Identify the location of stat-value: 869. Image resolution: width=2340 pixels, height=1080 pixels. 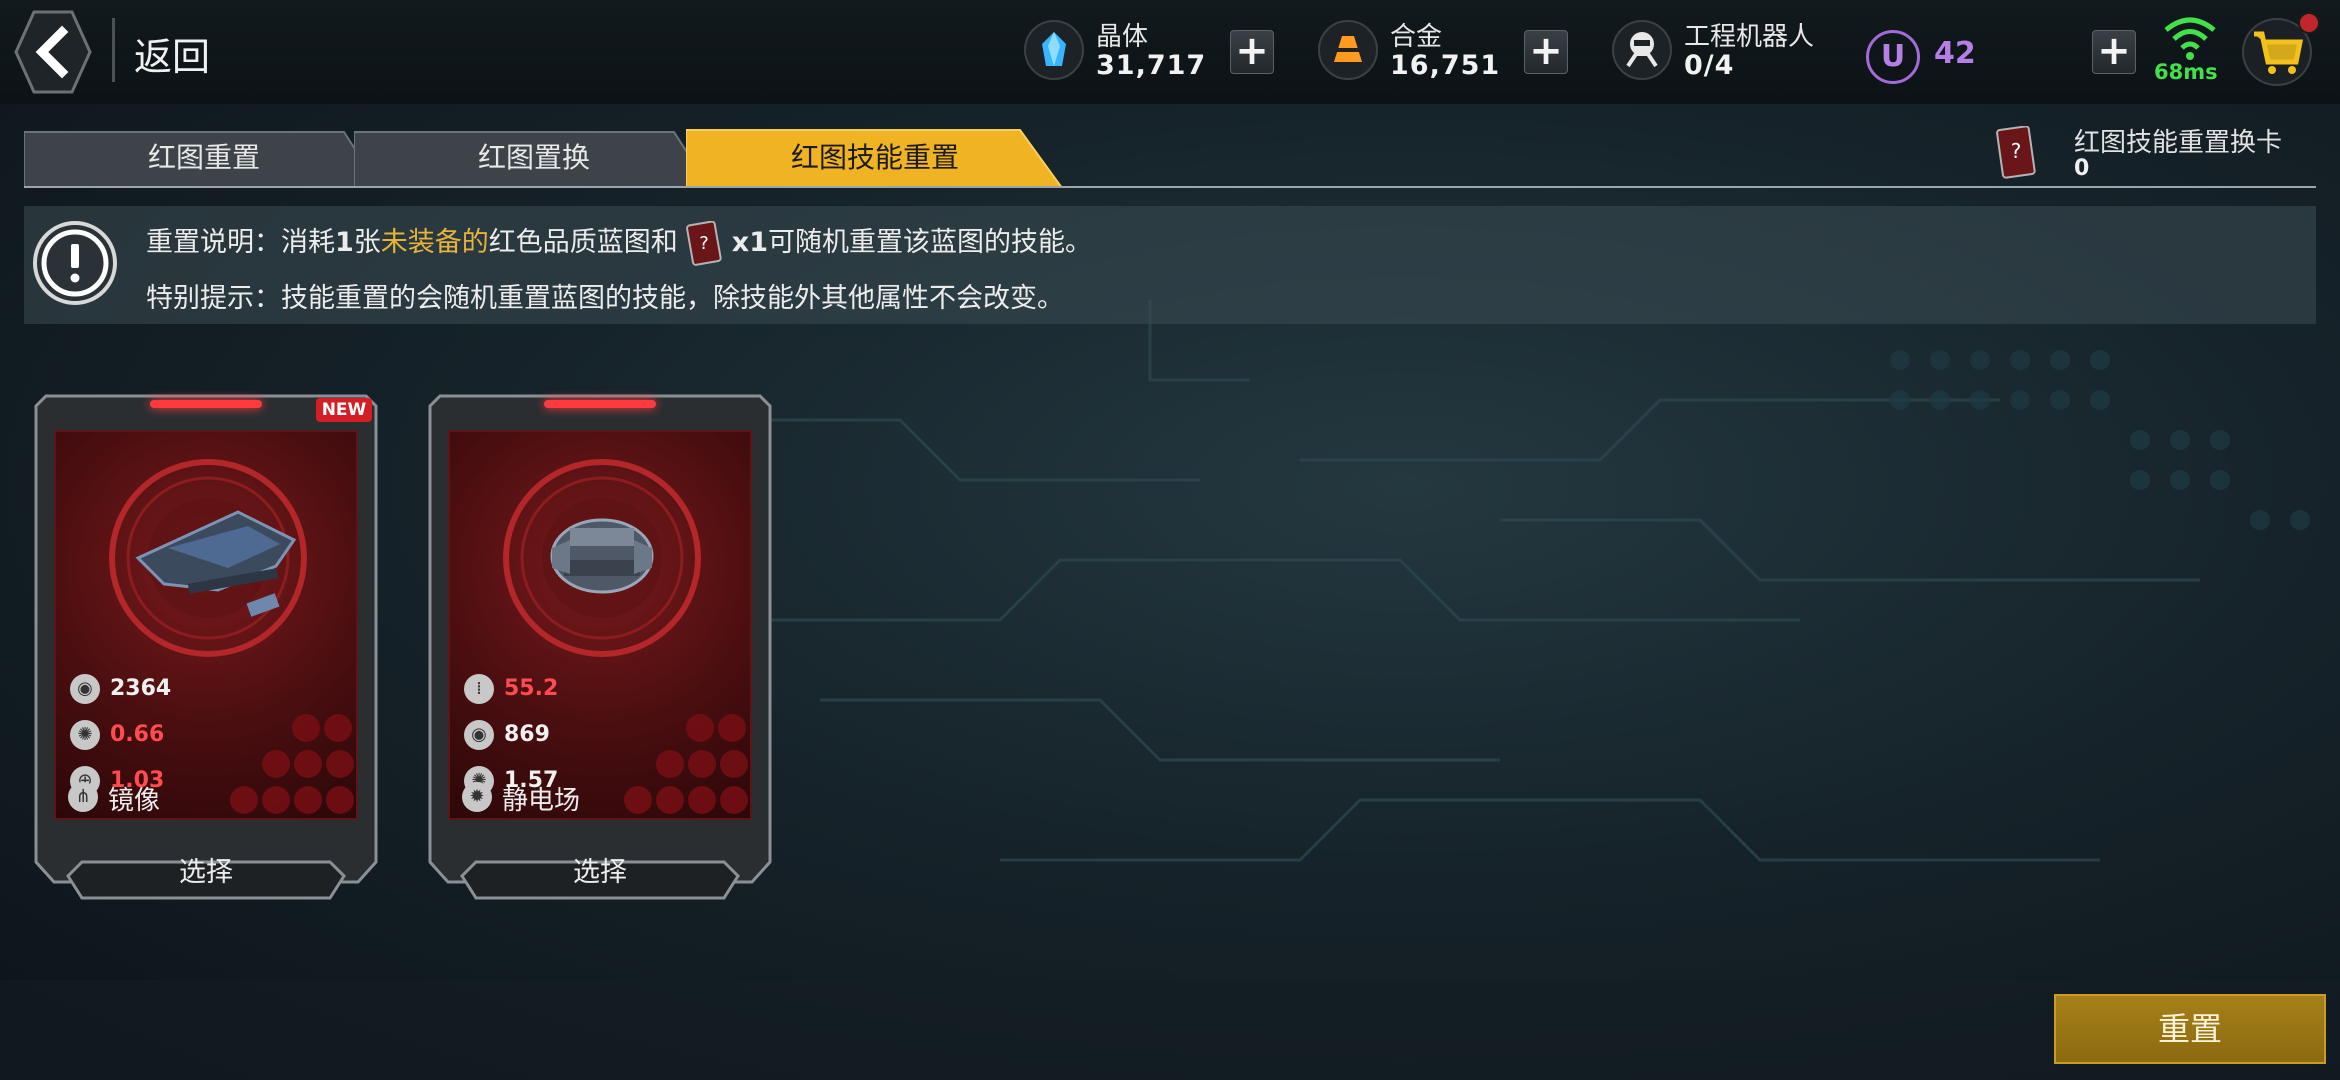
(527, 734).